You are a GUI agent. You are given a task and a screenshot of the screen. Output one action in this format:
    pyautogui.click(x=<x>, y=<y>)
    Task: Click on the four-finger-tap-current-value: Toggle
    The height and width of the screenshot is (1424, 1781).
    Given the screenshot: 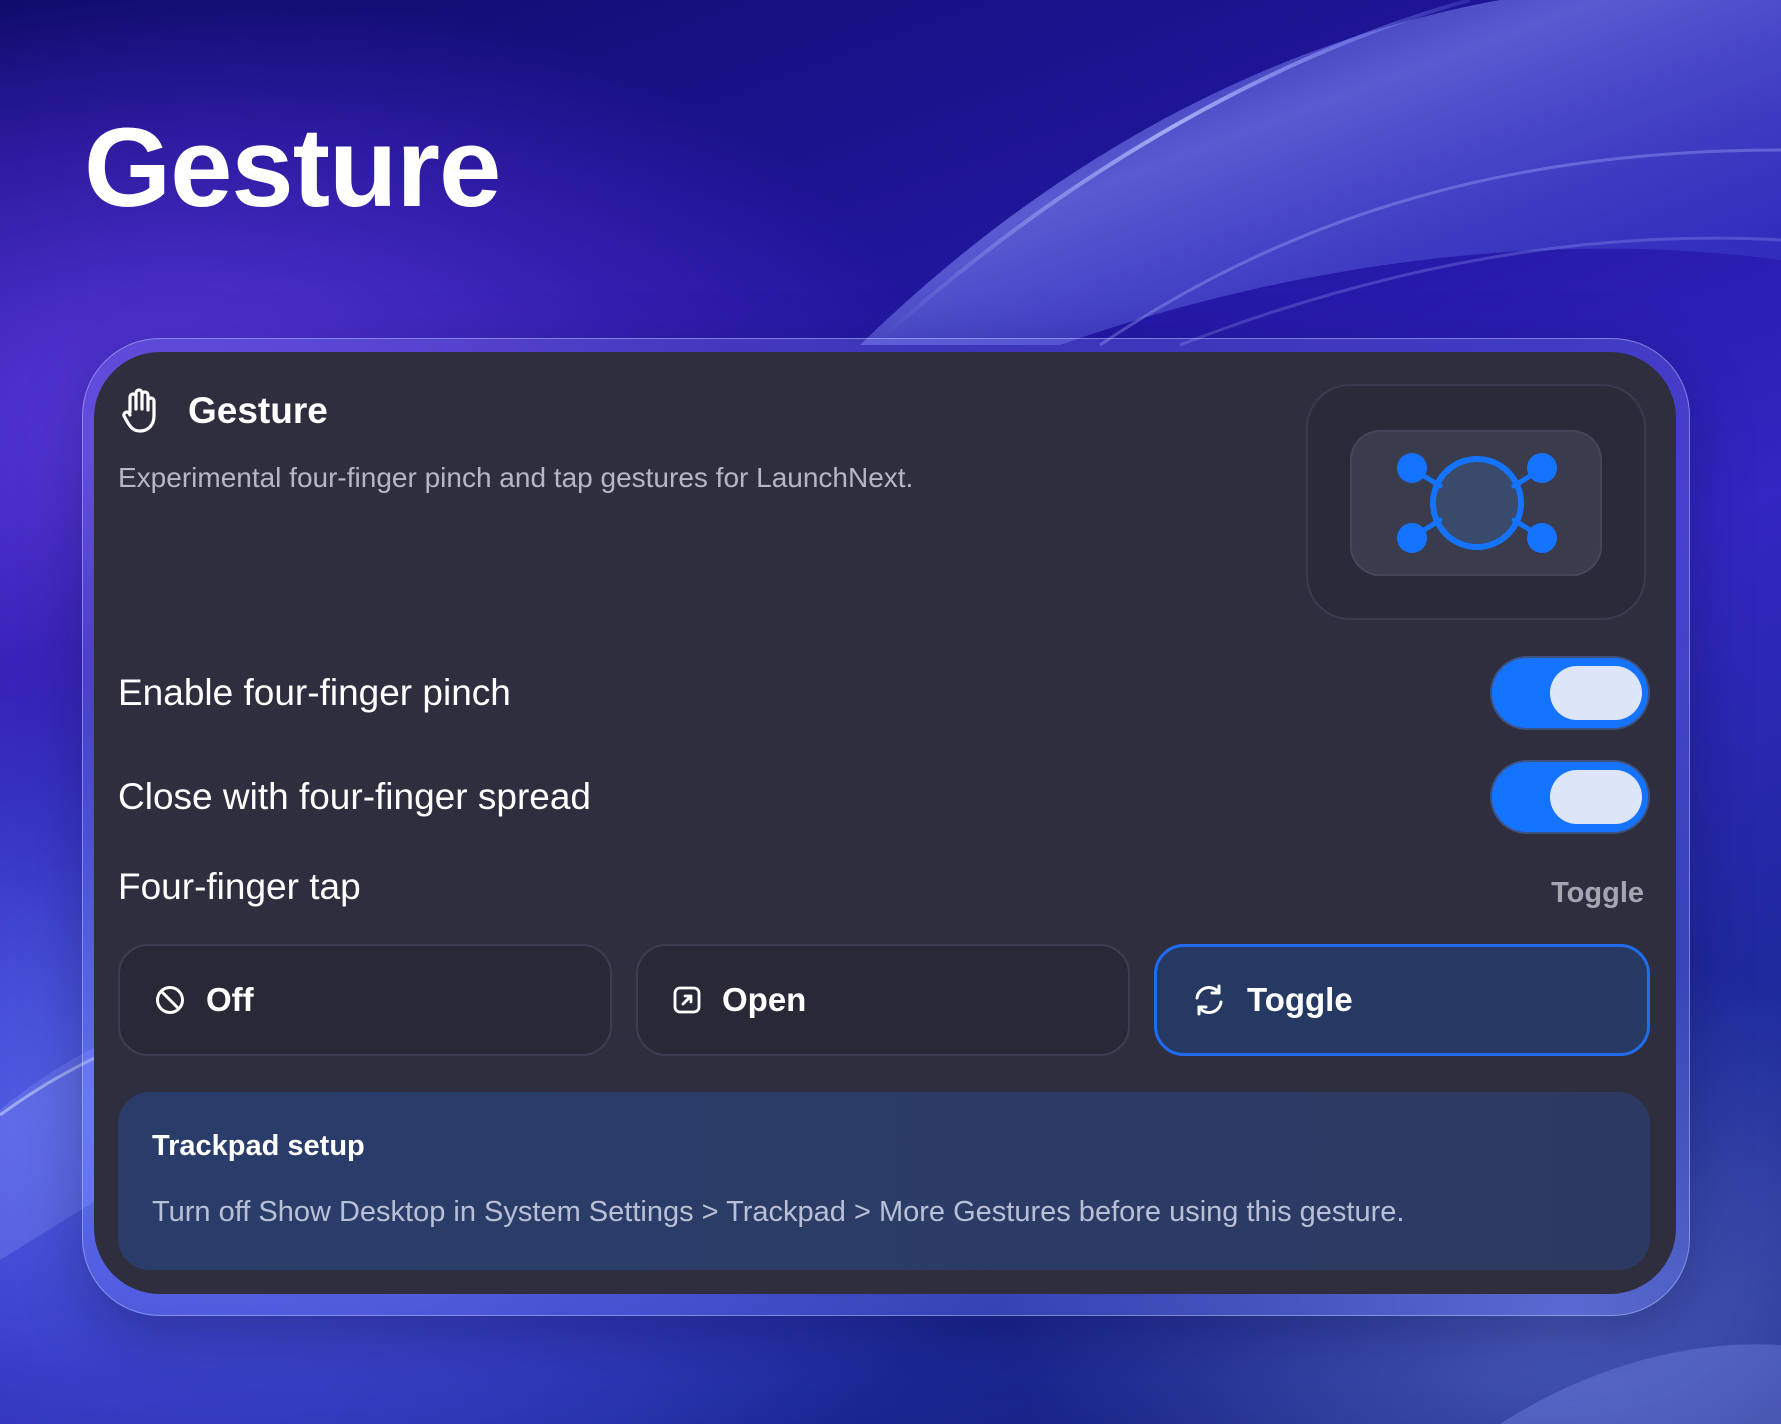 What is the action you would take?
    pyautogui.click(x=1597, y=893)
    